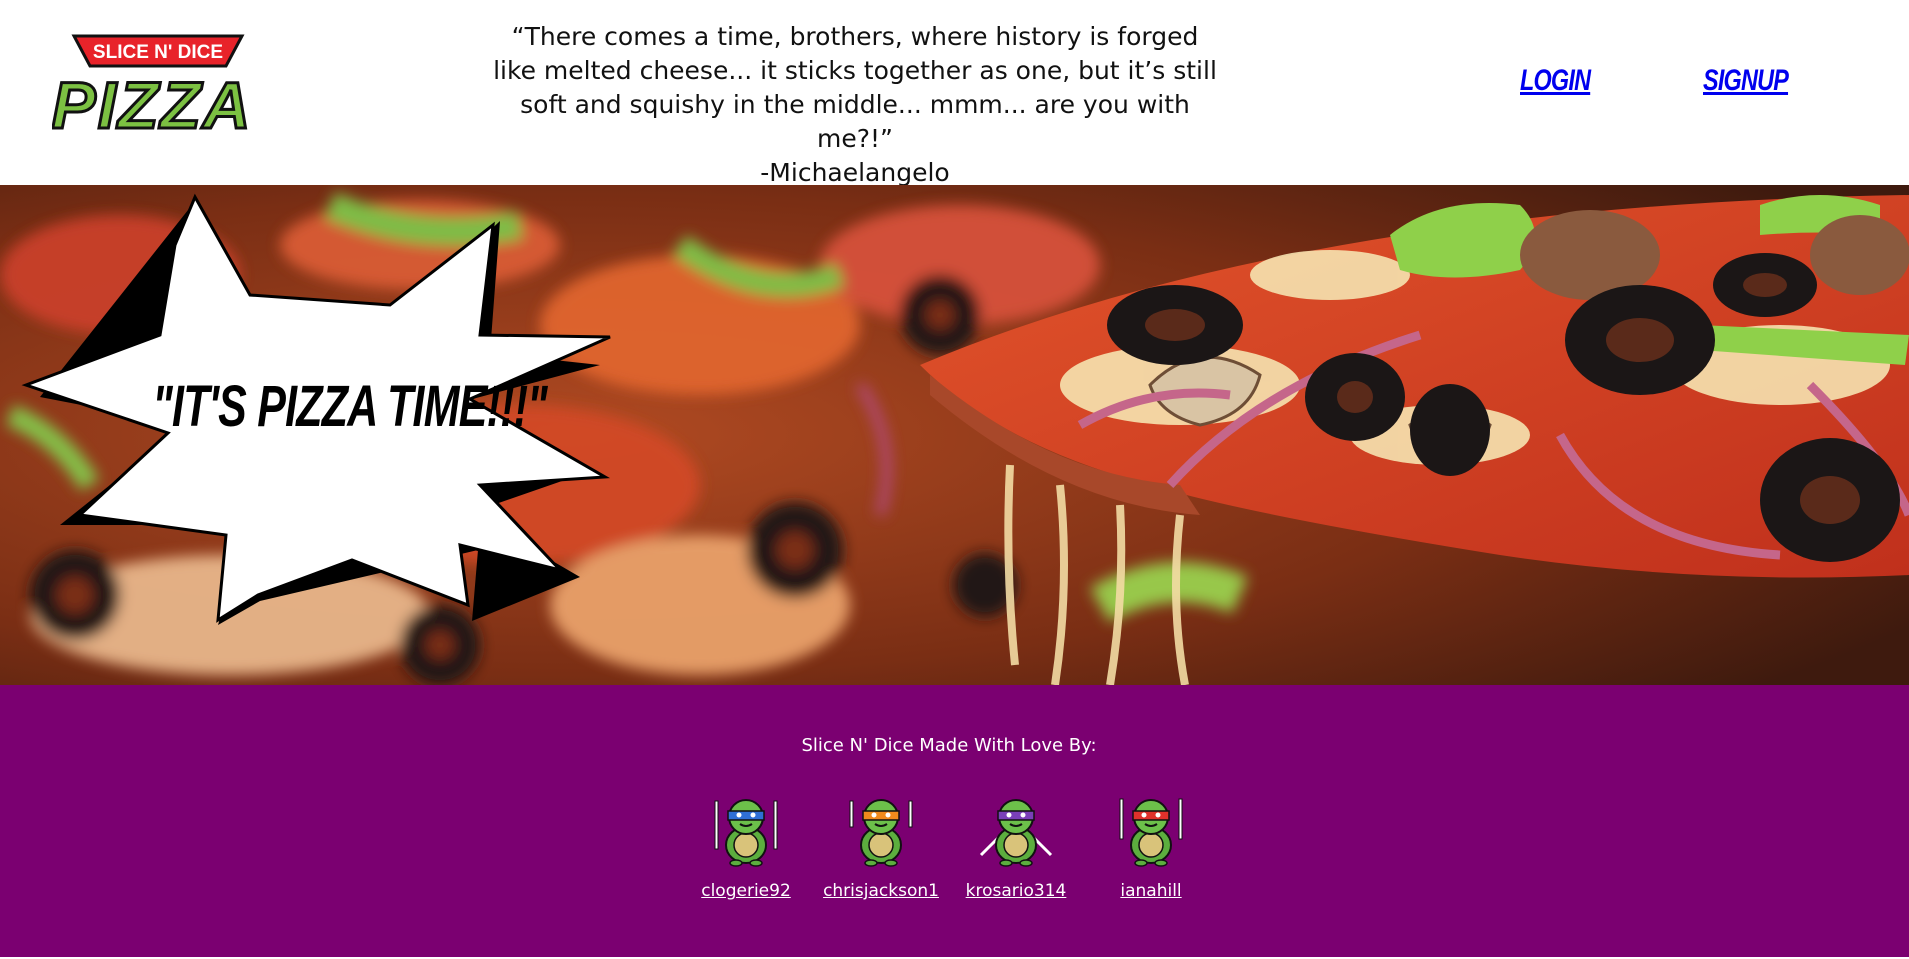 This screenshot has width=1909, height=959. I want to click on turtle-blue-mask-icon, so click(746, 833).